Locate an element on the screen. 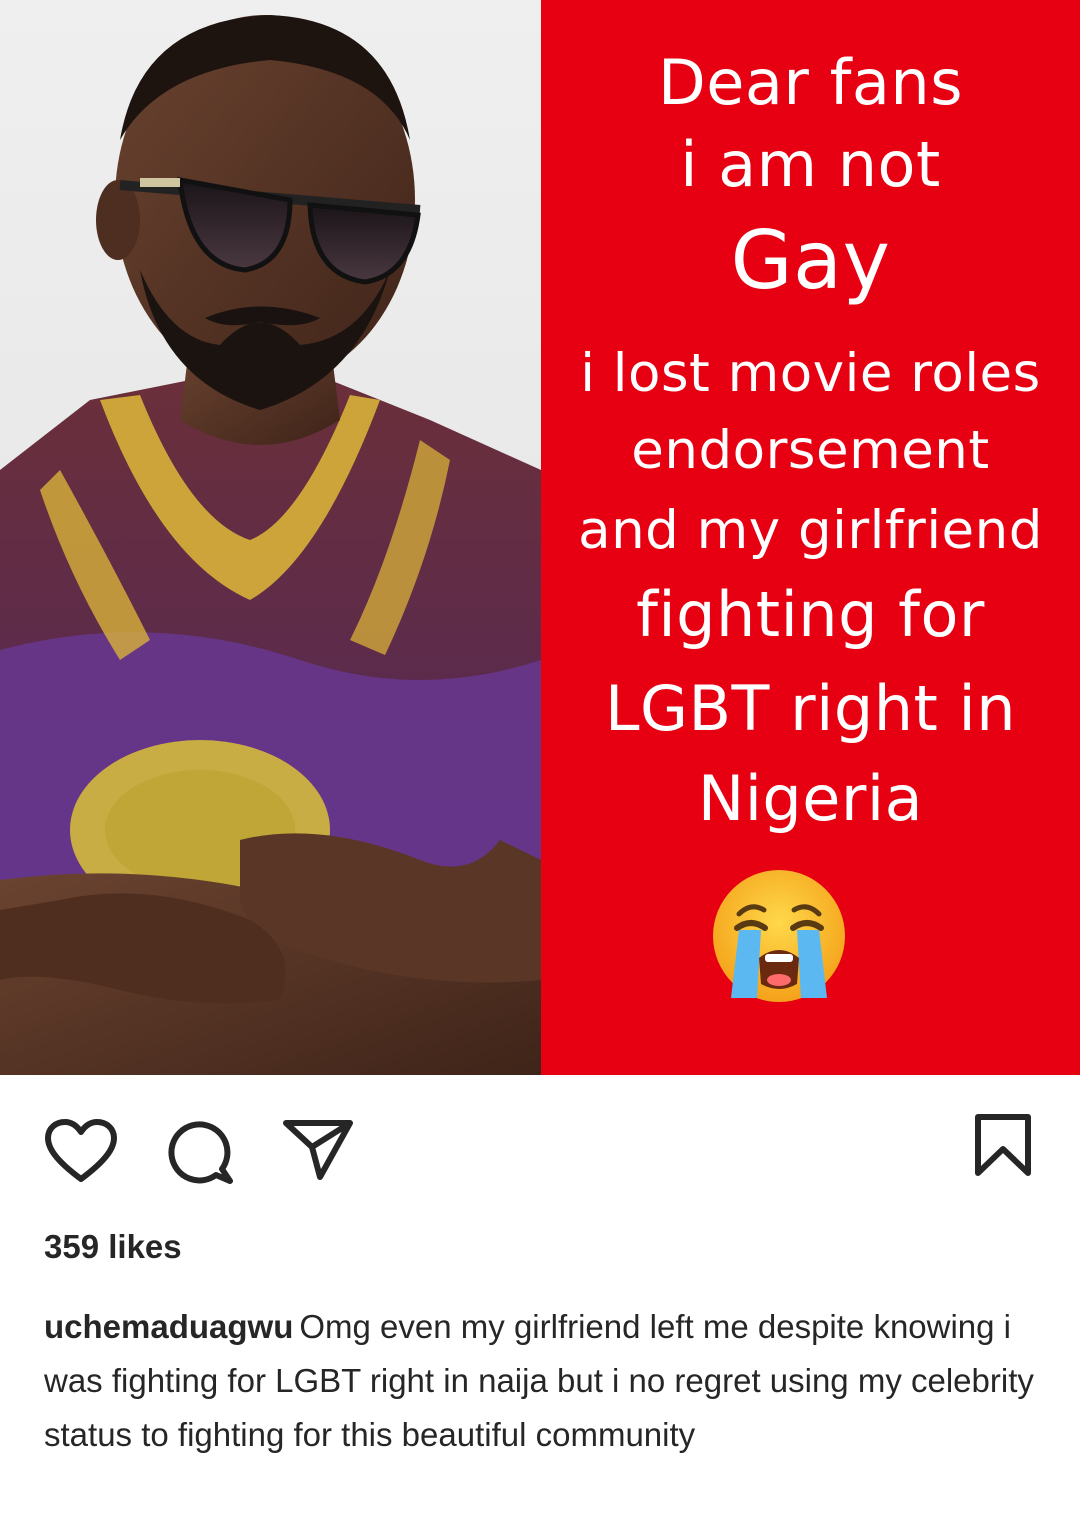  post-action-bar is located at coordinates (540, 1145).